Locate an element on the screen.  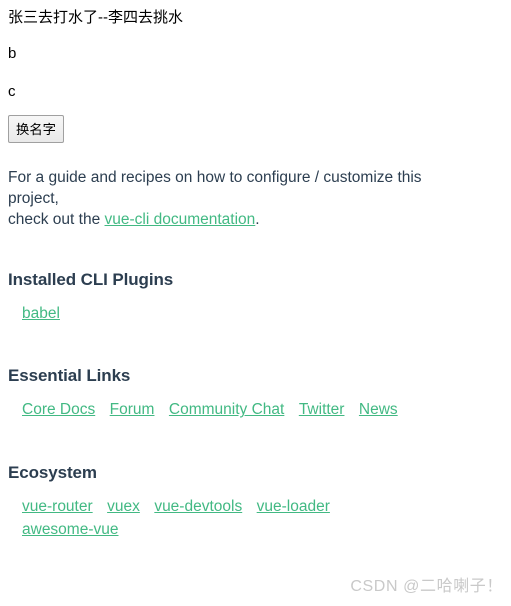
button-row: 换名字 is located at coordinates (255, 122).